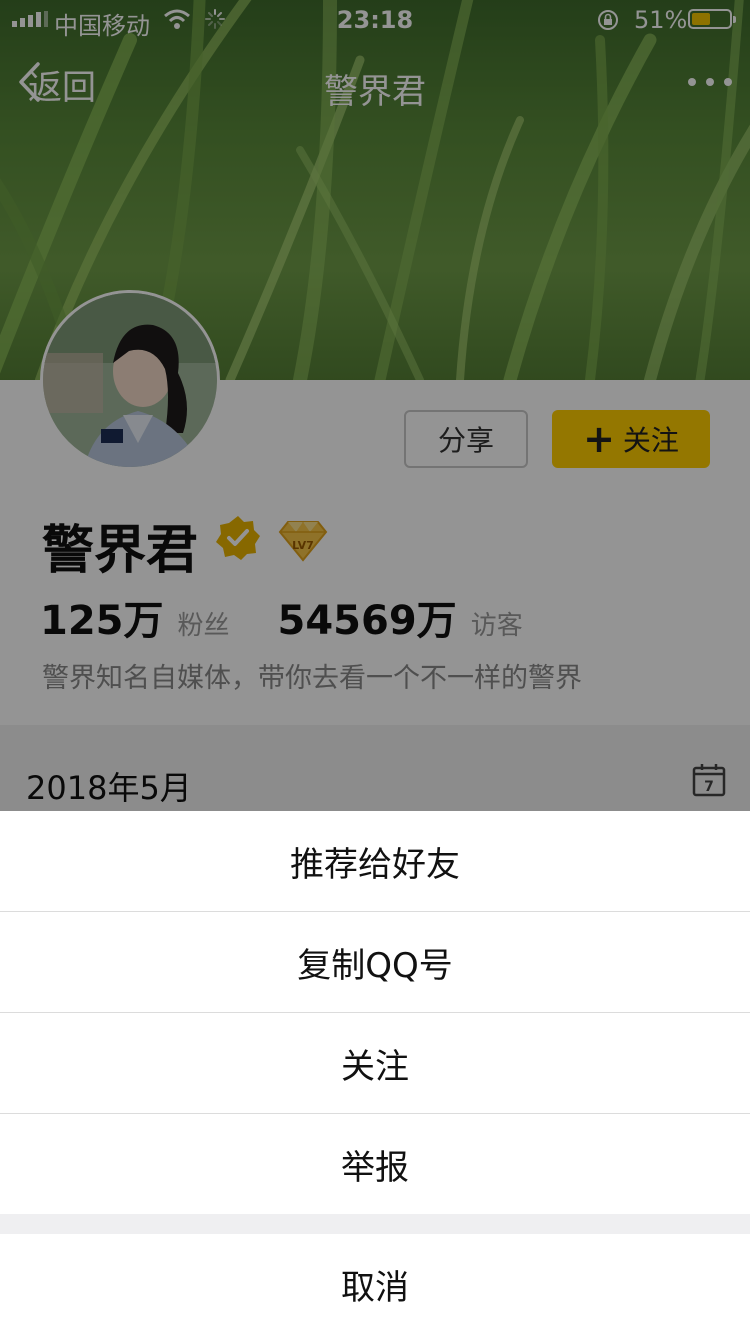  Describe the element at coordinates (375, 864) in the screenshot. I see `action-label: 推荐给好友` at that location.